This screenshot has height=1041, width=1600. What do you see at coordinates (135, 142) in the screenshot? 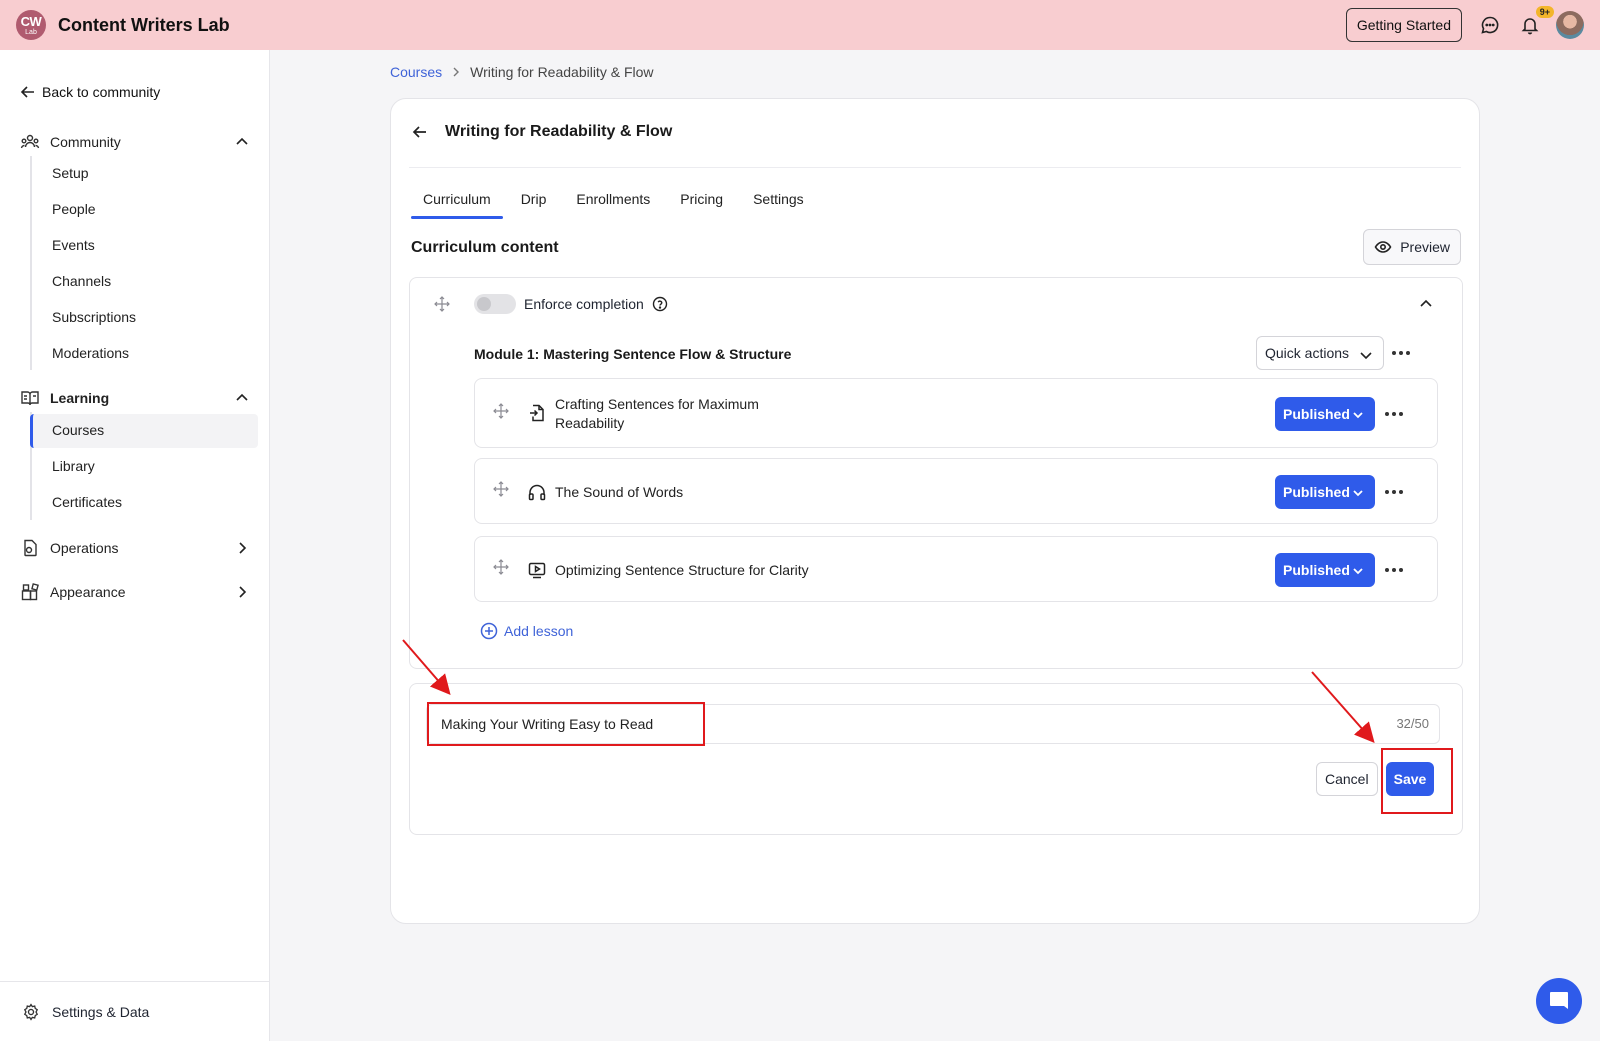
I see `sidebar-section-community: Community` at bounding box center [135, 142].